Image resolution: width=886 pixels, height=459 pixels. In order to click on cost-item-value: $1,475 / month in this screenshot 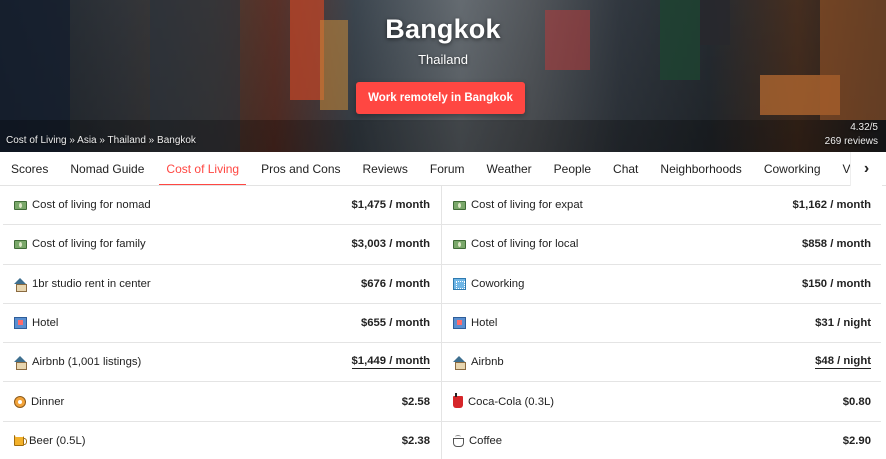, I will do `click(390, 205)`.